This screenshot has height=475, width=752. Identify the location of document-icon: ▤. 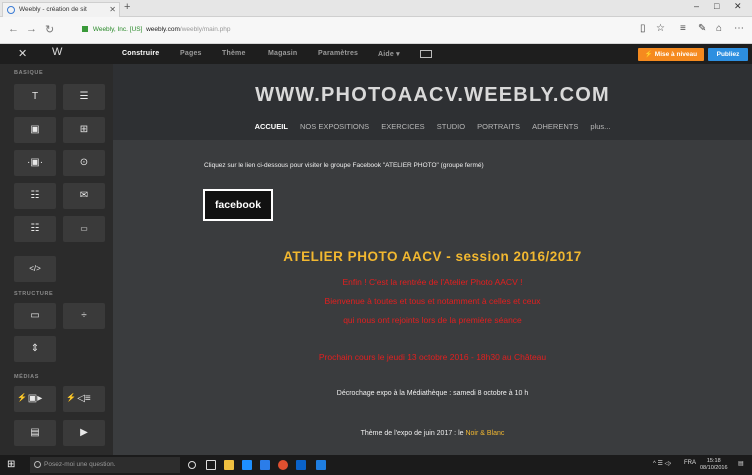
(35, 432).